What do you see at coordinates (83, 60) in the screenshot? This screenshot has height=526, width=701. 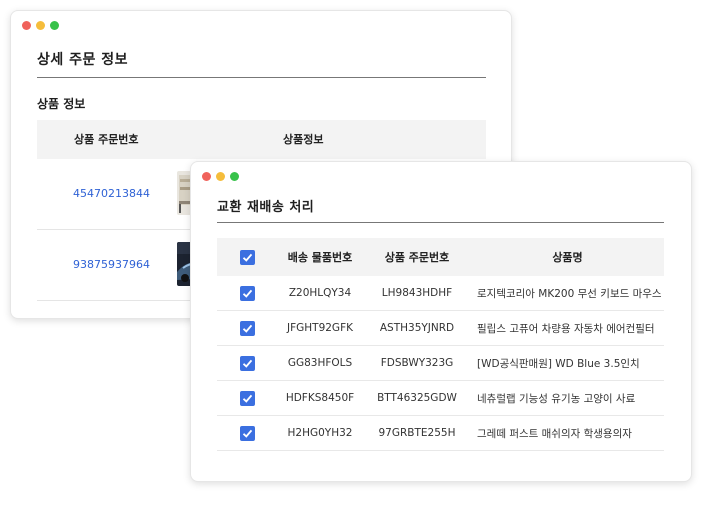 I see `order-detail-title: 상세 주문 정보` at bounding box center [83, 60].